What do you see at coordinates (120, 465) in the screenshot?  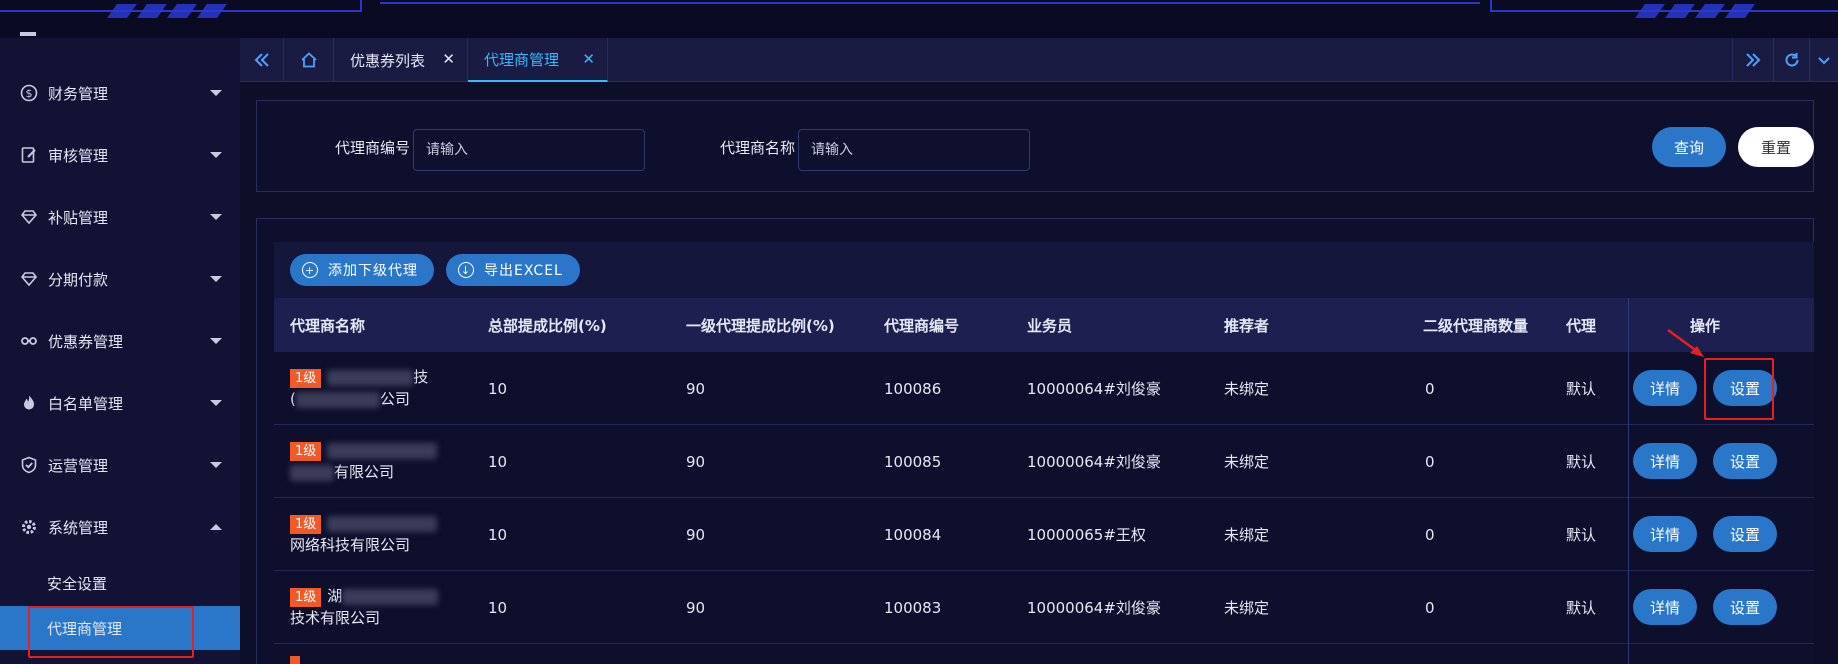 I see `sidebar-item-operations: 运营管理` at bounding box center [120, 465].